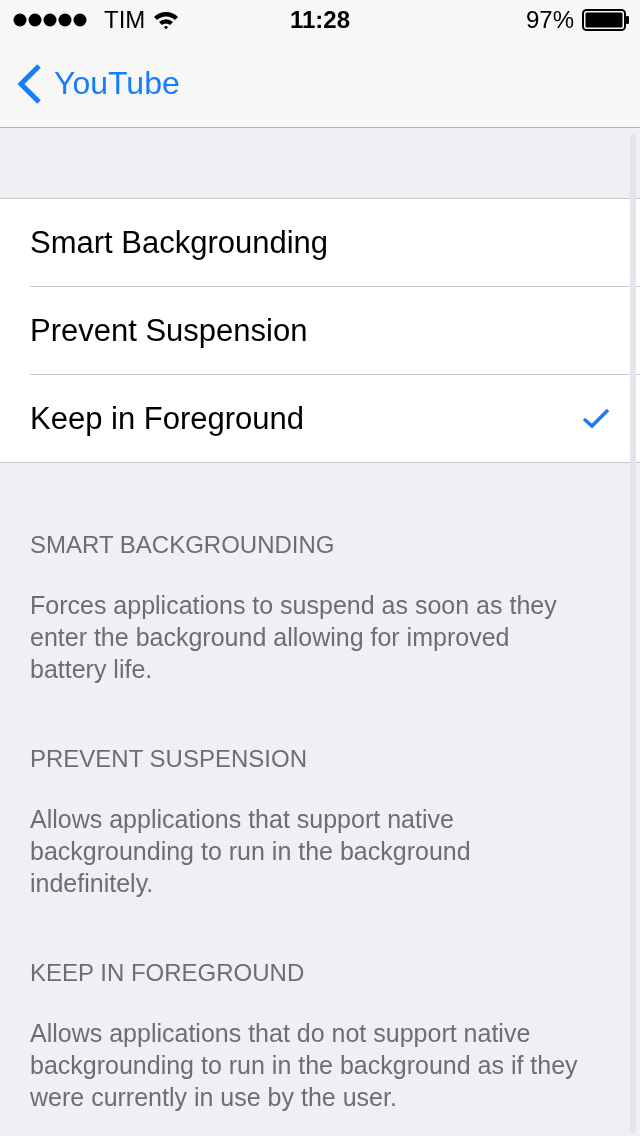 The width and height of the screenshot is (640, 1136). Describe the element at coordinates (166, 20) in the screenshot. I see `wifi-icon` at that location.